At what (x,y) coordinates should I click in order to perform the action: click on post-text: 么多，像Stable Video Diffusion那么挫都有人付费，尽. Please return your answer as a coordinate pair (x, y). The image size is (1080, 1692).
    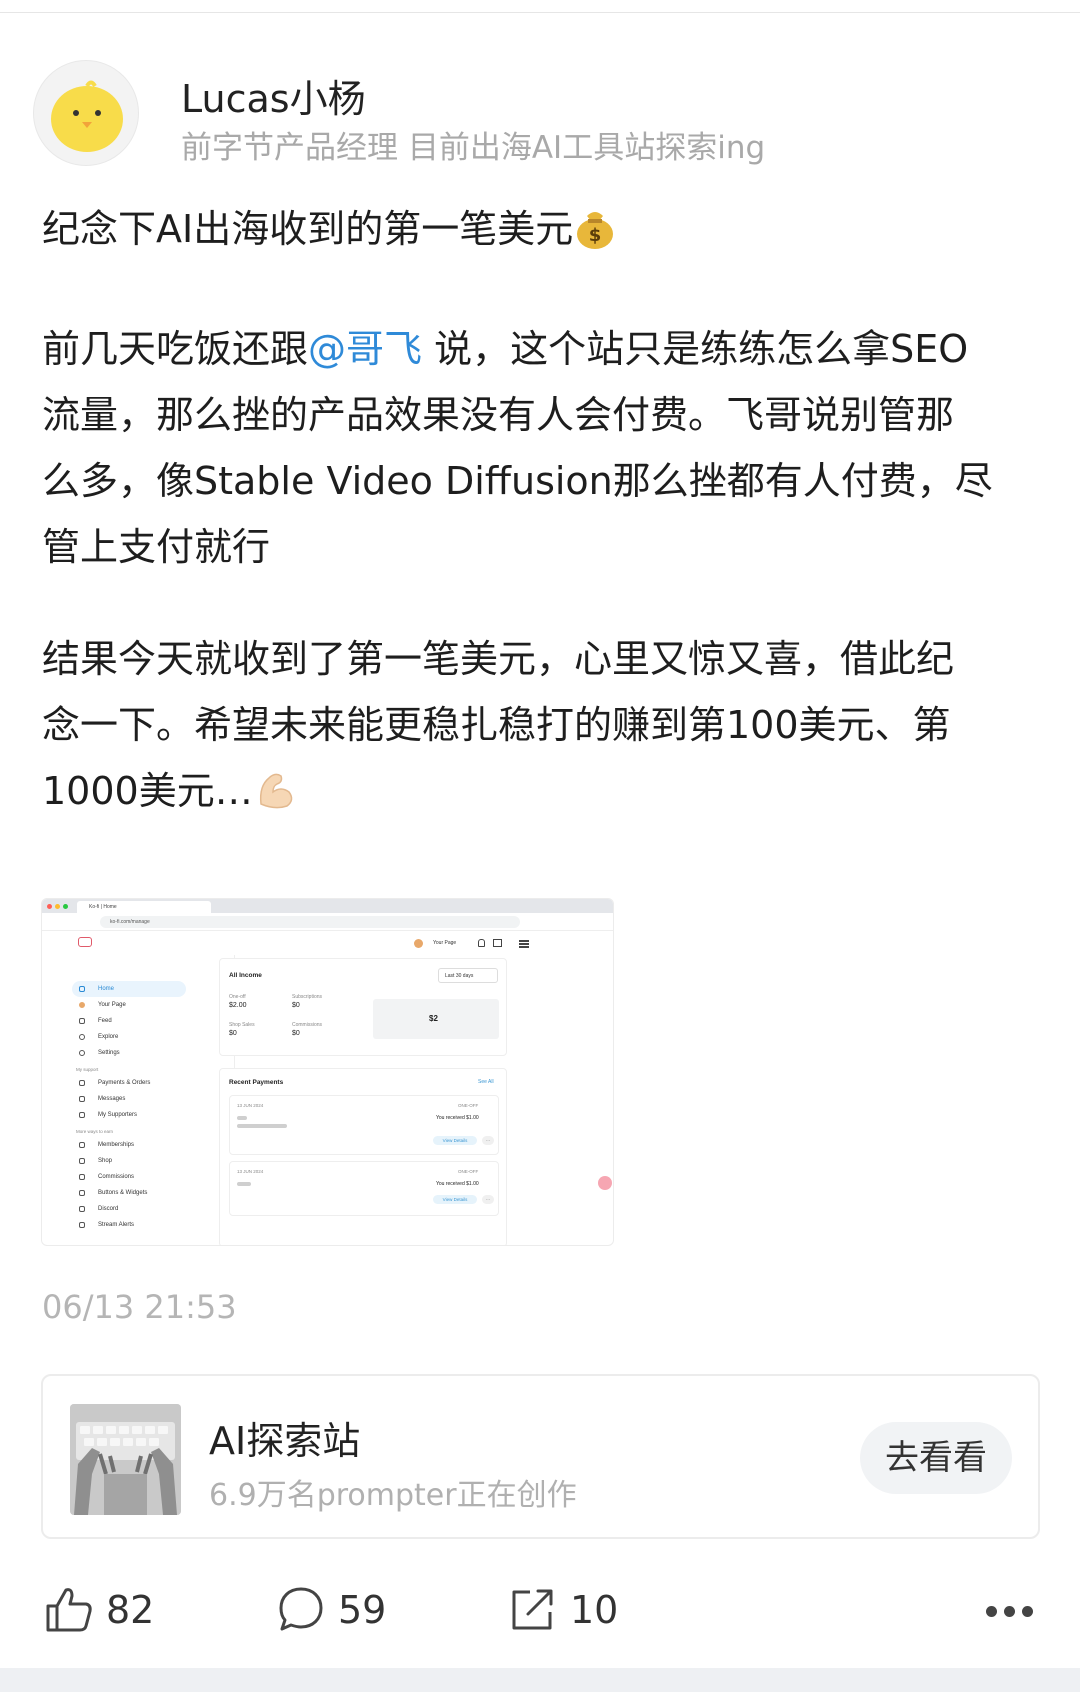
    Looking at the image, I should click on (517, 481).